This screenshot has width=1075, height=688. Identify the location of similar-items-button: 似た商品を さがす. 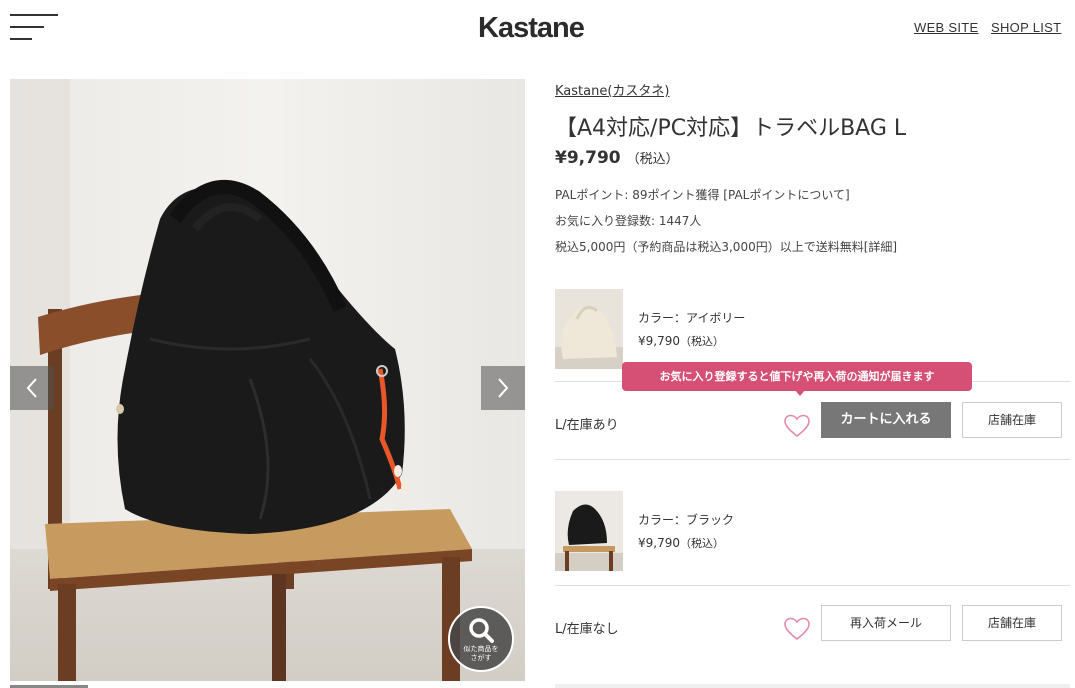
(481, 639).